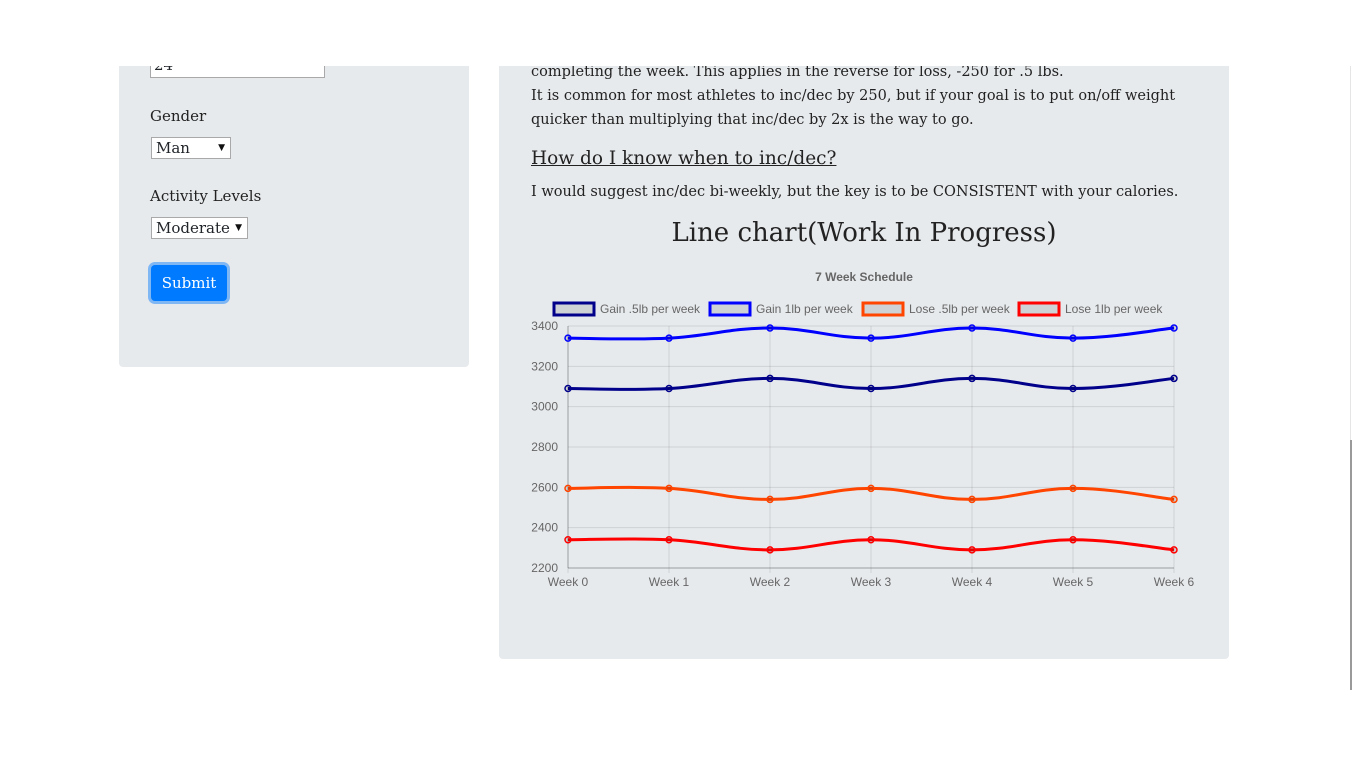 This screenshot has width=1366, height=768. What do you see at coordinates (972, 582) in the screenshot?
I see `x-tick-label: Week 4` at bounding box center [972, 582].